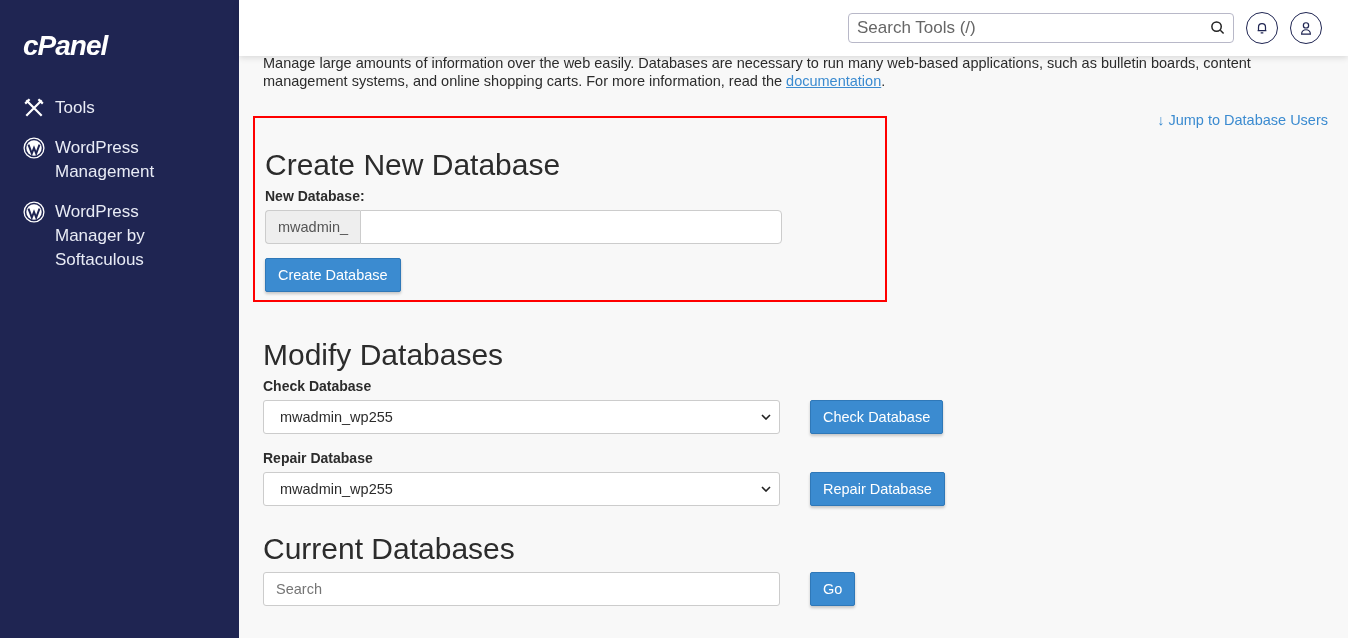  I want to click on sidebar-item: WordPress Manager by Softaculous, so click(98, 236).